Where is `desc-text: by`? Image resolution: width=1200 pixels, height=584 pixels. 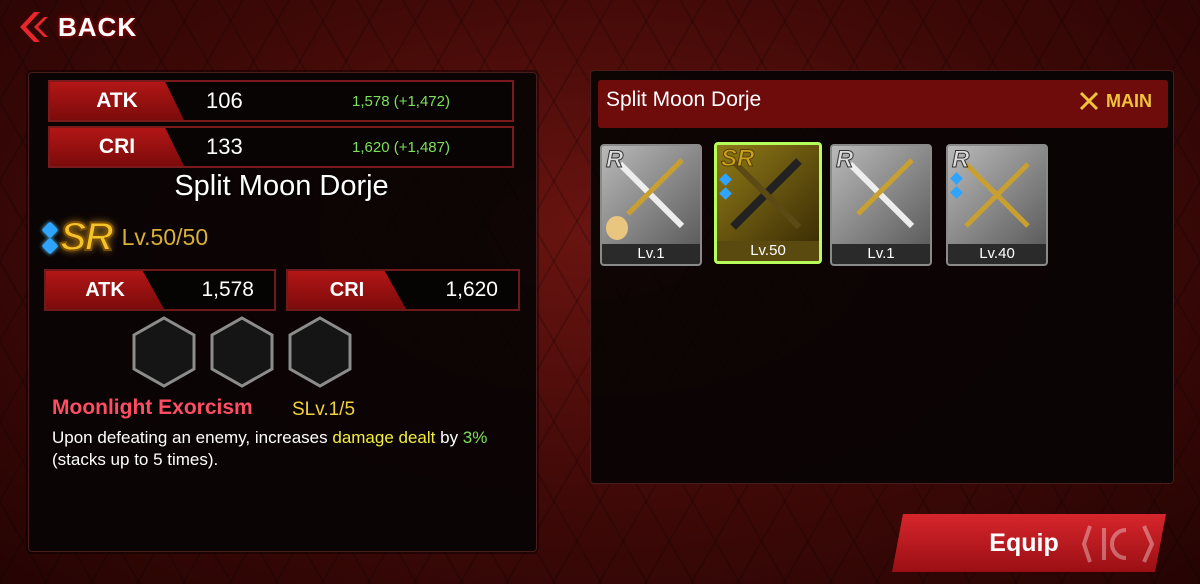 desc-text: by is located at coordinates (449, 437).